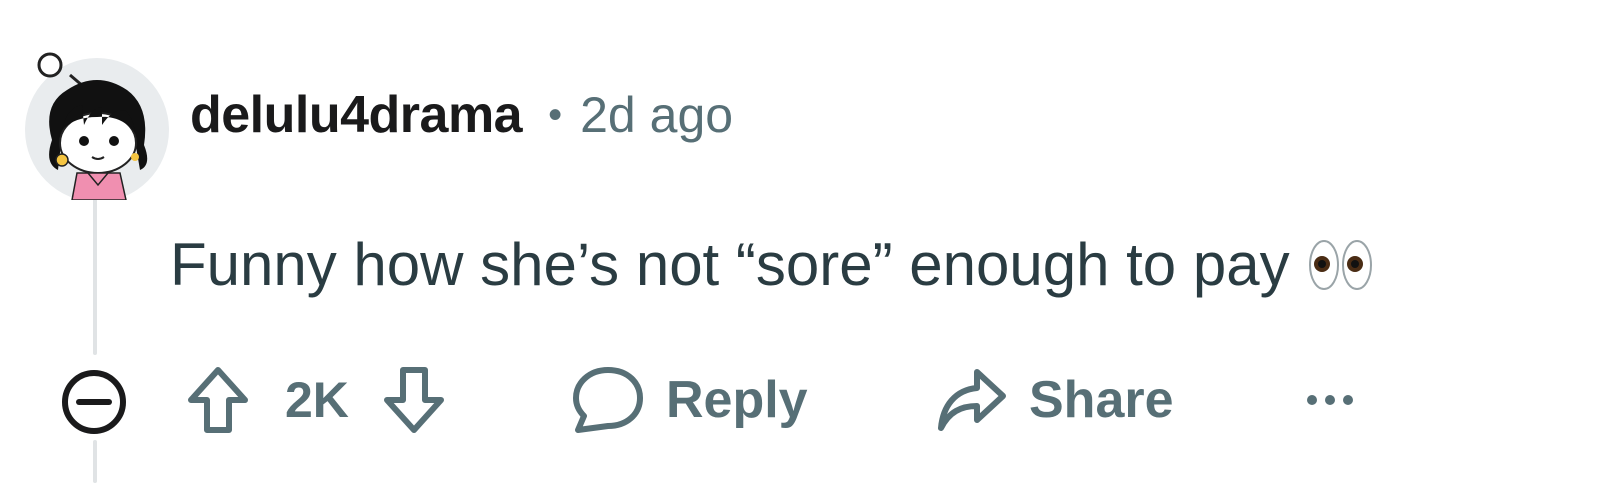 Image resolution: width=1600 pixels, height=483 pixels. I want to click on ellipsis-icon, so click(1330, 400).